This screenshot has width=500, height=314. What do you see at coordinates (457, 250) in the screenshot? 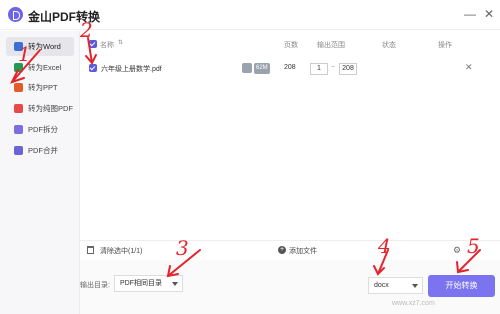
I see `settings-icon: ⚙` at bounding box center [457, 250].